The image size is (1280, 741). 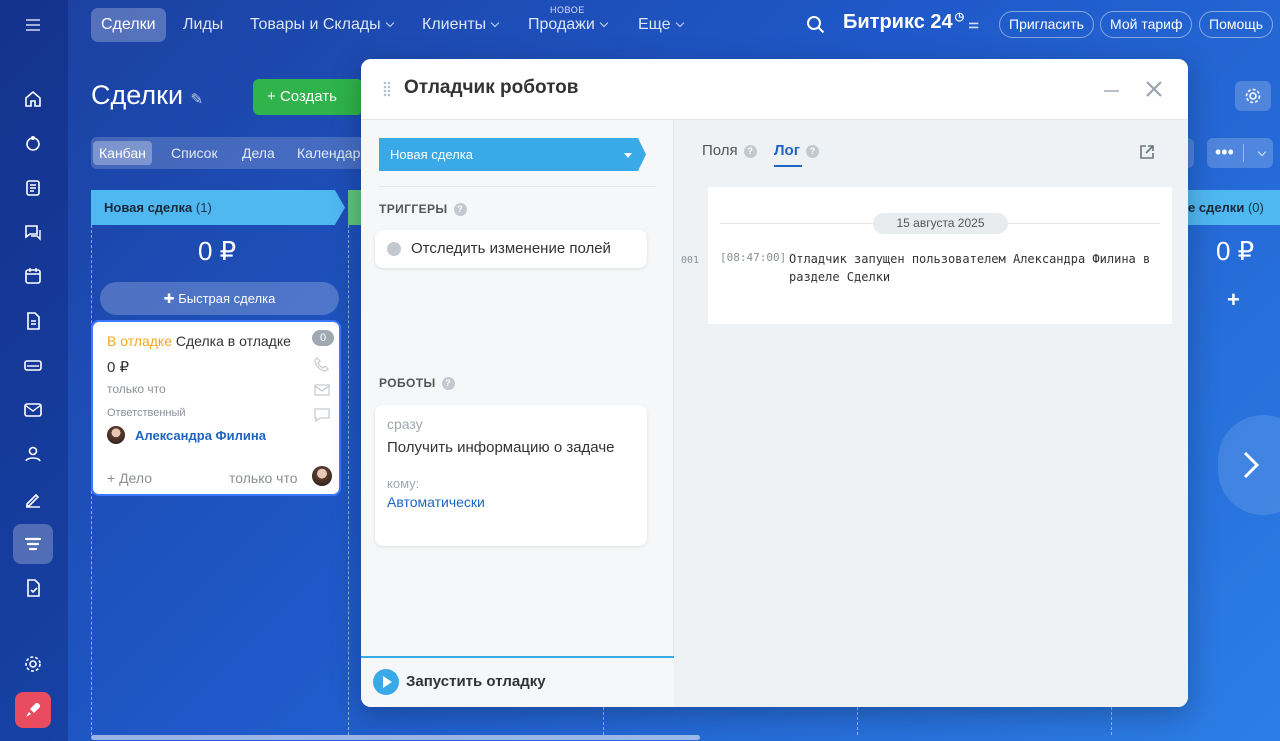 I want to click on search-icon, so click(x=816, y=25).